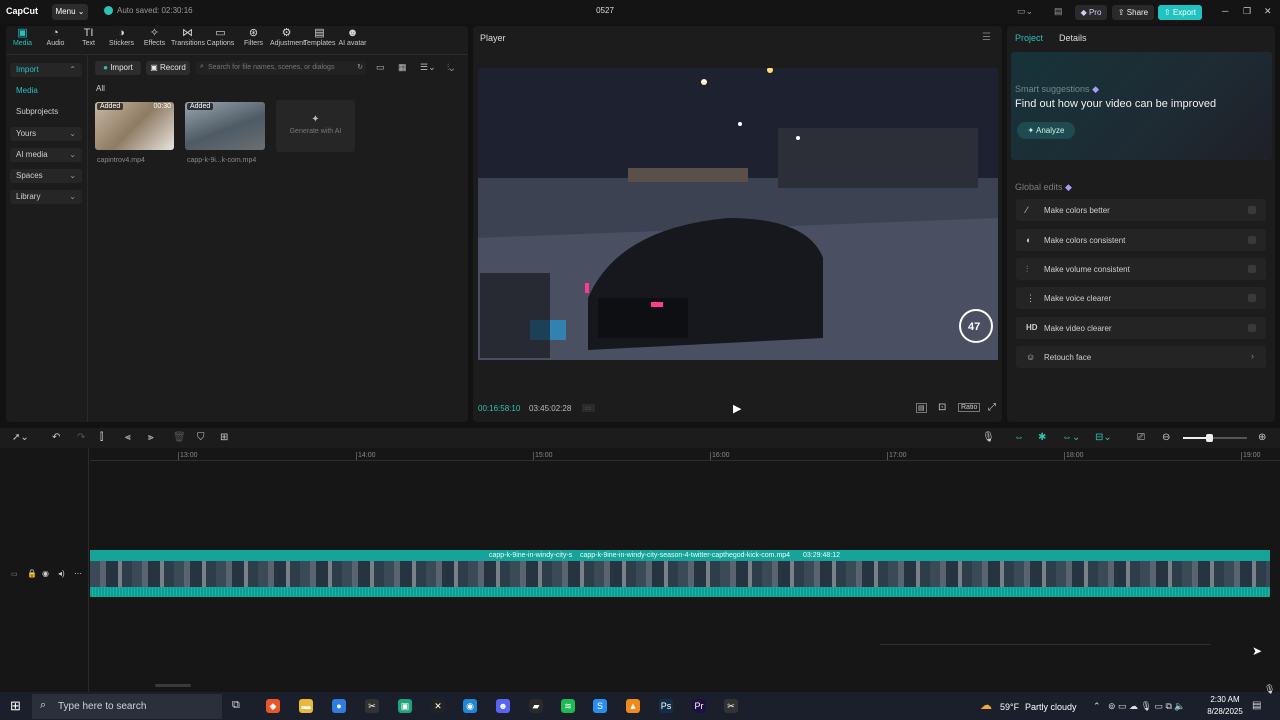 This screenshot has height=720, width=1280. I want to click on tab-ai-avatar: ☻ AI avatar, so click(352, 39).